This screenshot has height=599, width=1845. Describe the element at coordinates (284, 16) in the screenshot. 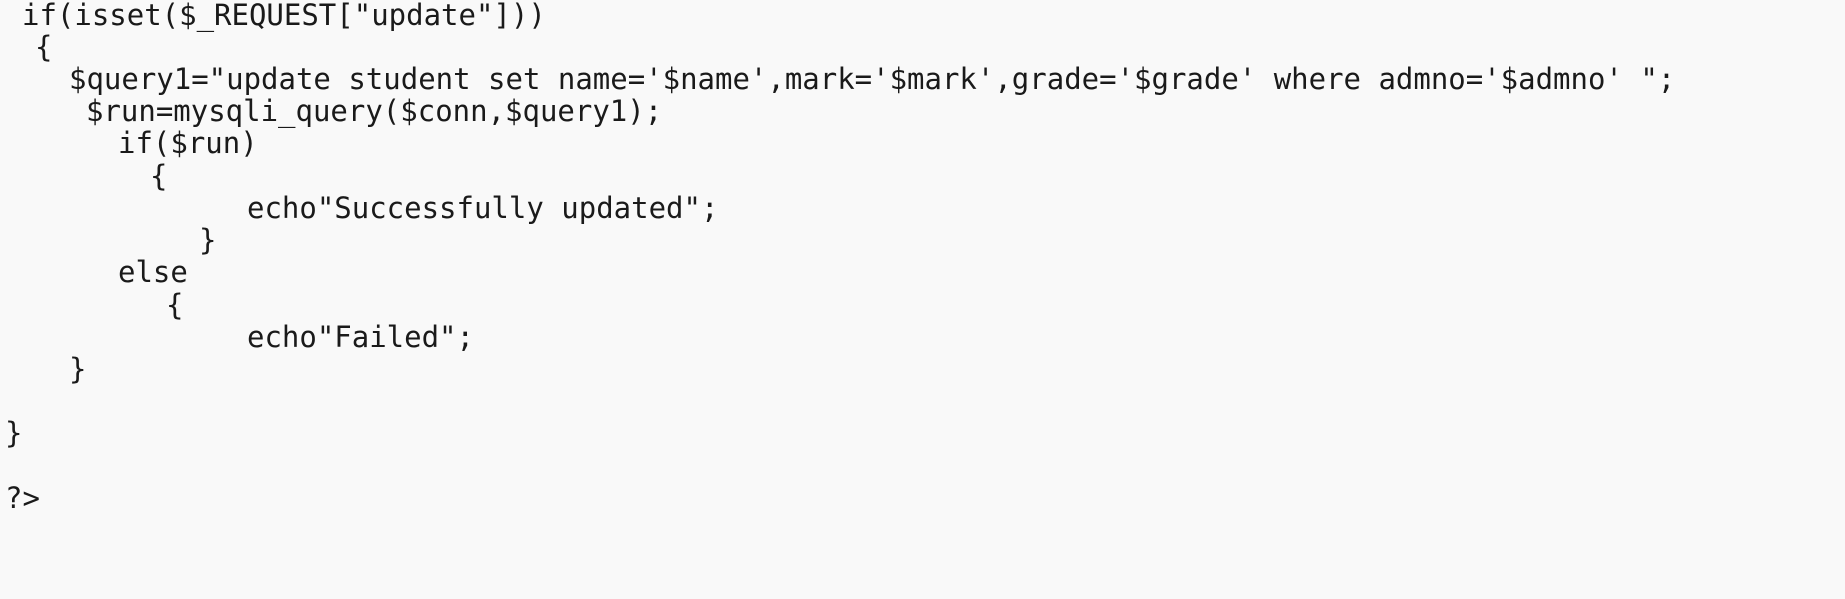

I see `code-line: if(isset($_REQUEST["update"]))` at that location.